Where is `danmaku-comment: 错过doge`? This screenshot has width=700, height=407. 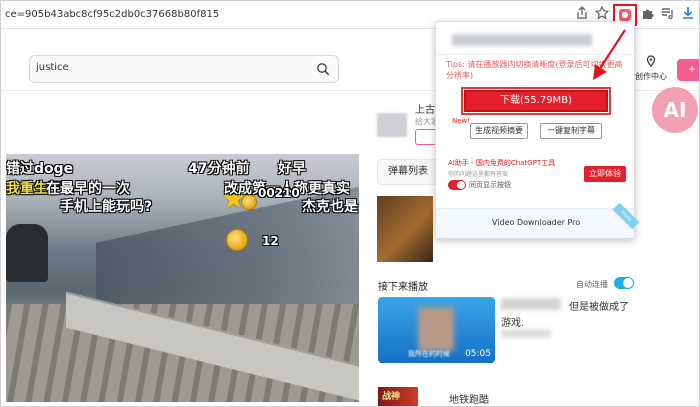
danmaku-comment: 错过doge is located at coordinates (40, 169).